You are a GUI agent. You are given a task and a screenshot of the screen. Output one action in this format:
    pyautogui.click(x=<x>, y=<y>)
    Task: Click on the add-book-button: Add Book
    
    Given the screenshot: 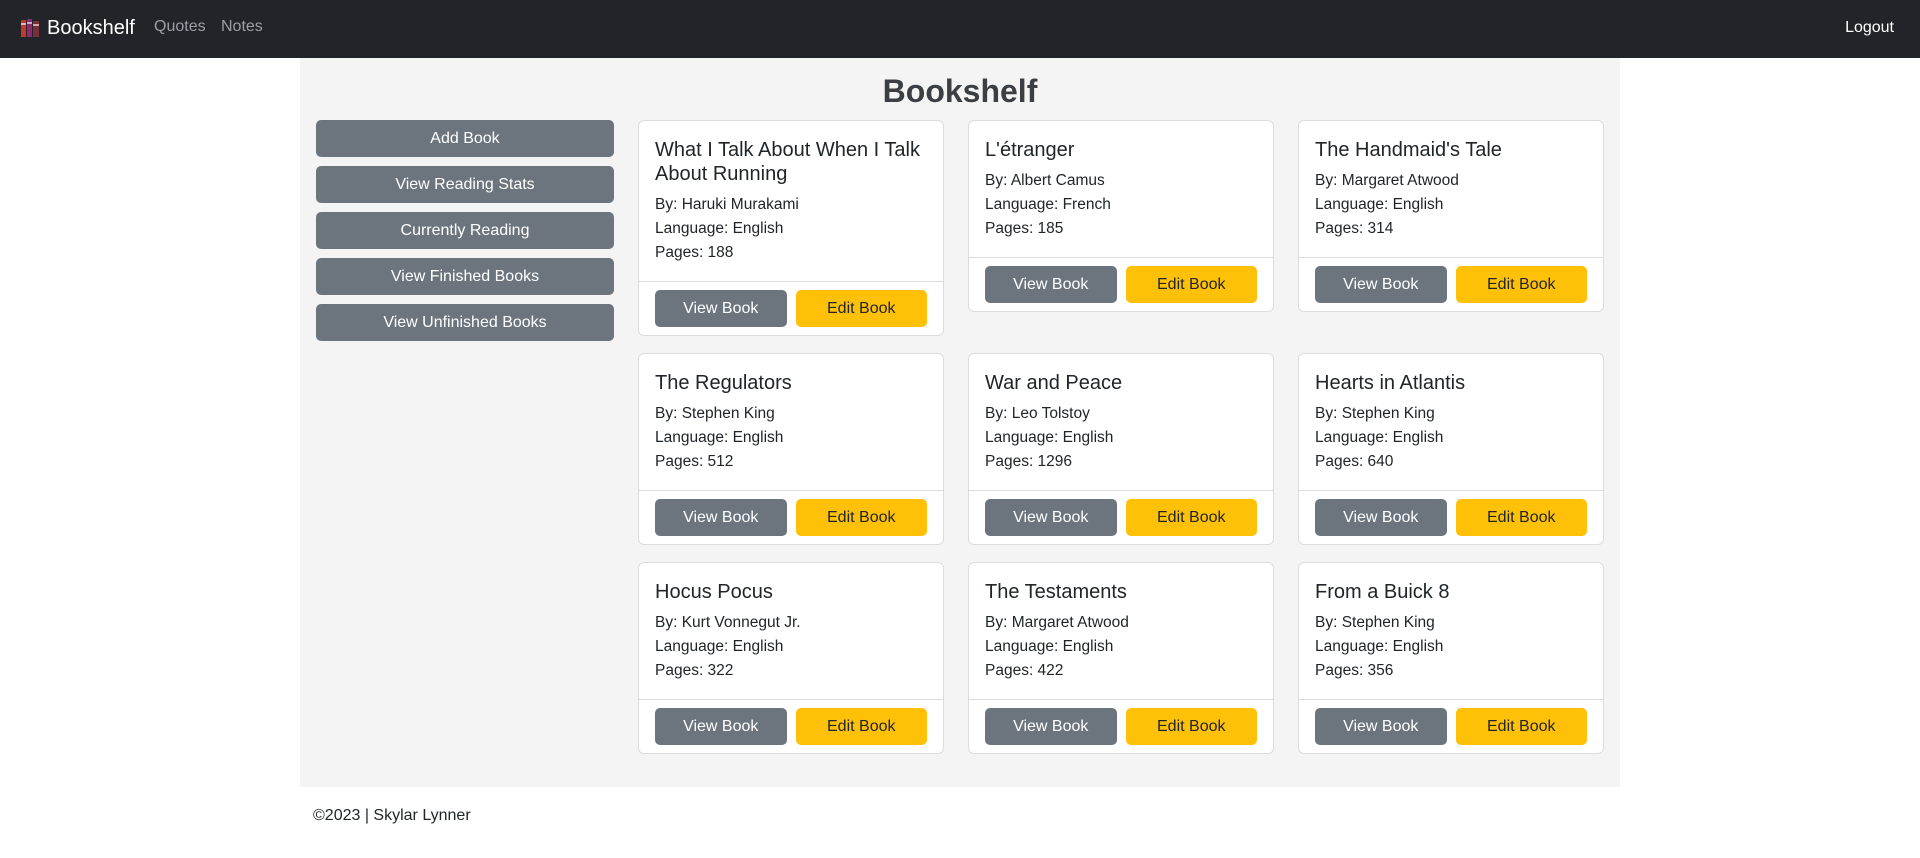 What is the action you would take?
    pyautogui.click(x=465, y=138)
    